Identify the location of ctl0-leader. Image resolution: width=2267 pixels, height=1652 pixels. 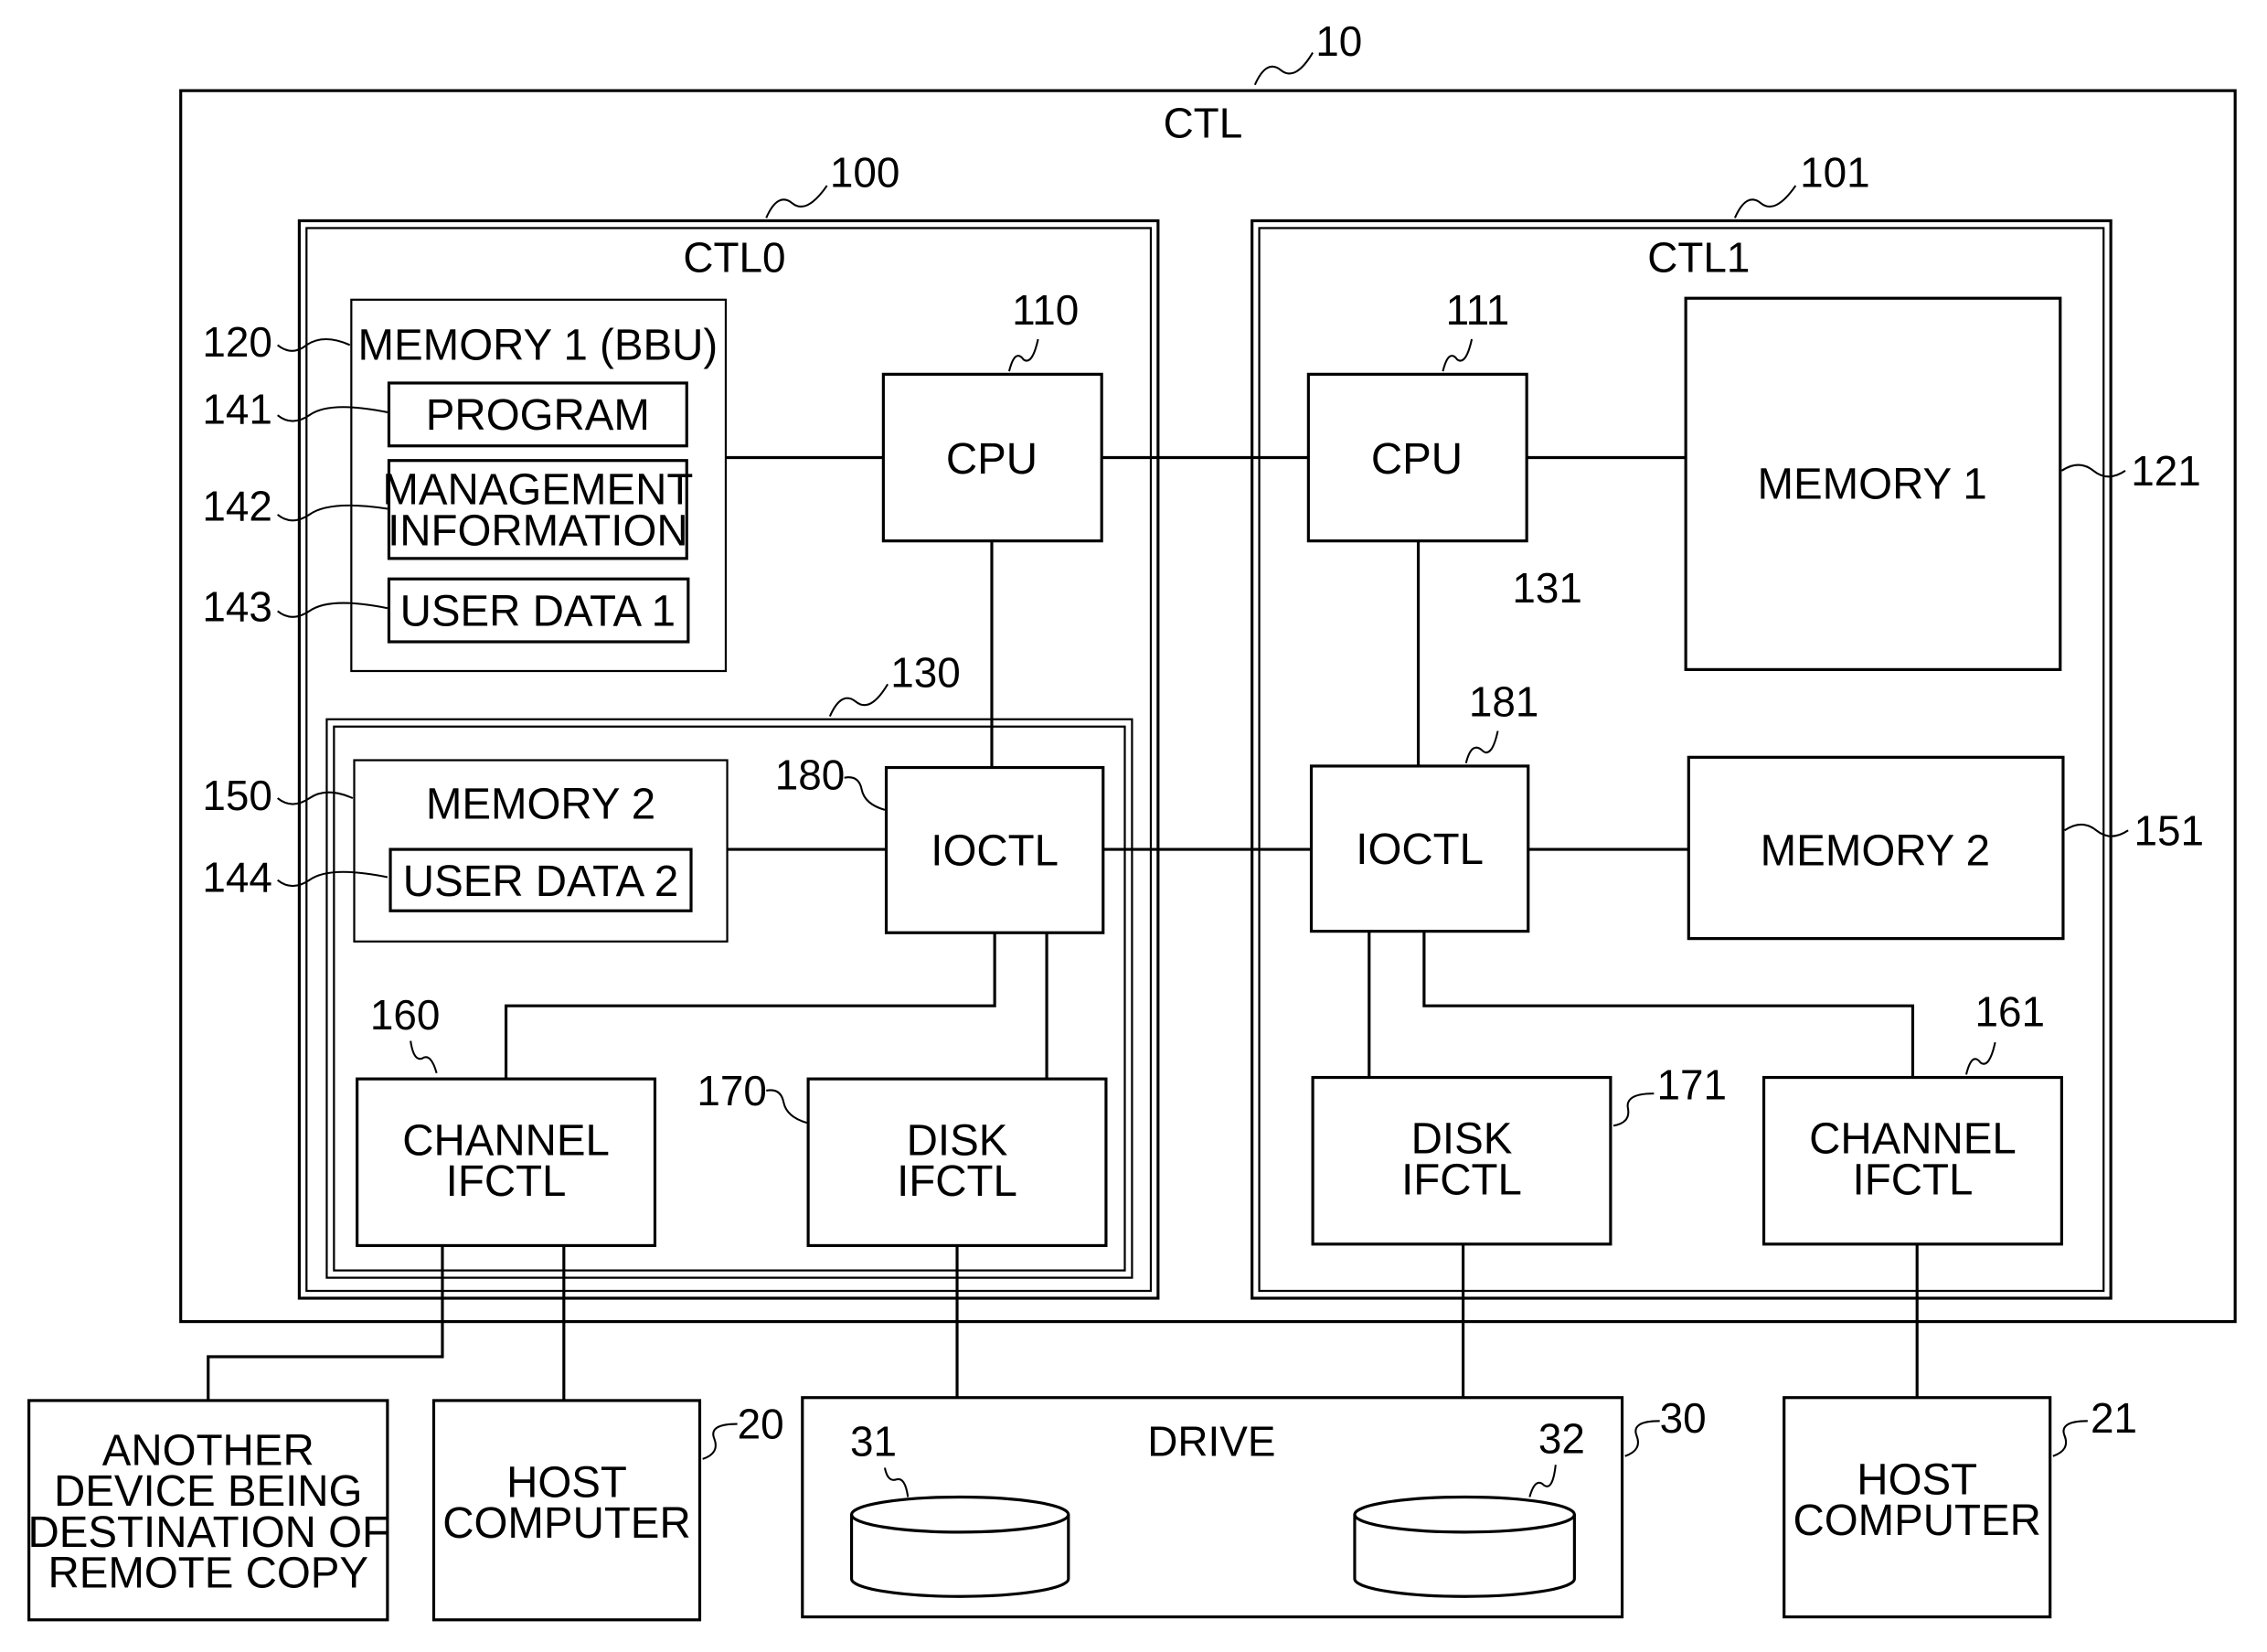
(796, 202).